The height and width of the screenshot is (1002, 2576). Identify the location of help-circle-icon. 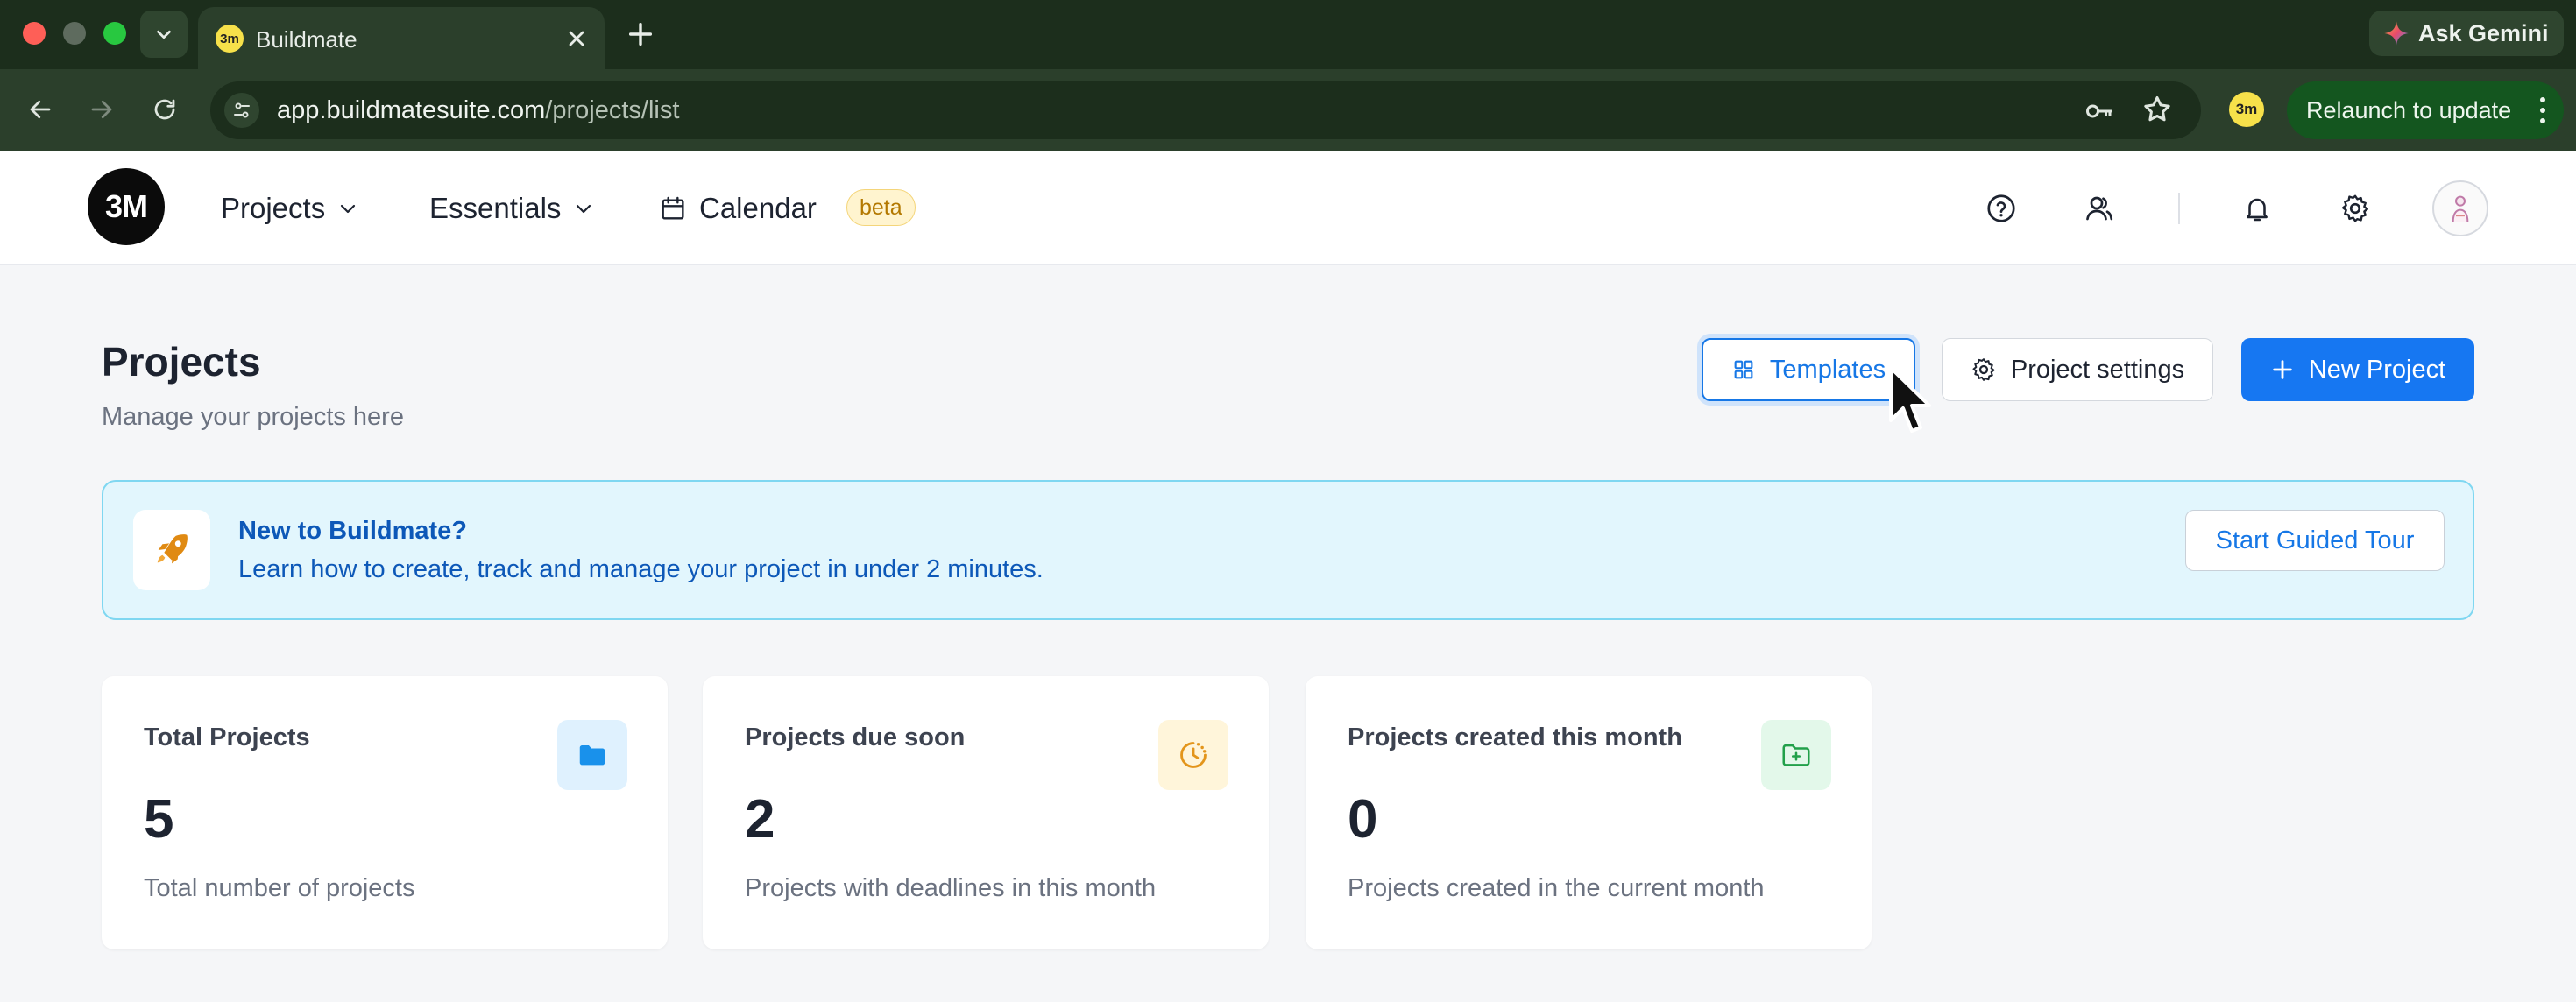
(2001, 208).